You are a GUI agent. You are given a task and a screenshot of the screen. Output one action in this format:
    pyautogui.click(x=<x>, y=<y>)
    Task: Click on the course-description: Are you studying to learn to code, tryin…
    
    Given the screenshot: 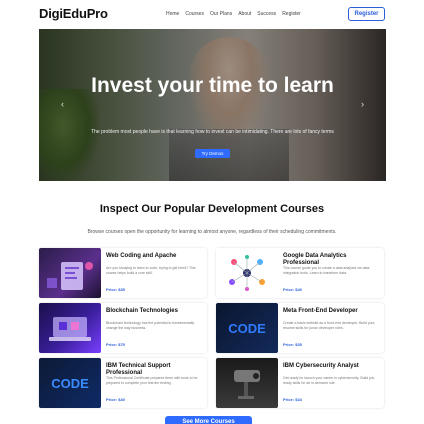 What is the action you would take?
    pyautogui.click(x=151, y=270)
    